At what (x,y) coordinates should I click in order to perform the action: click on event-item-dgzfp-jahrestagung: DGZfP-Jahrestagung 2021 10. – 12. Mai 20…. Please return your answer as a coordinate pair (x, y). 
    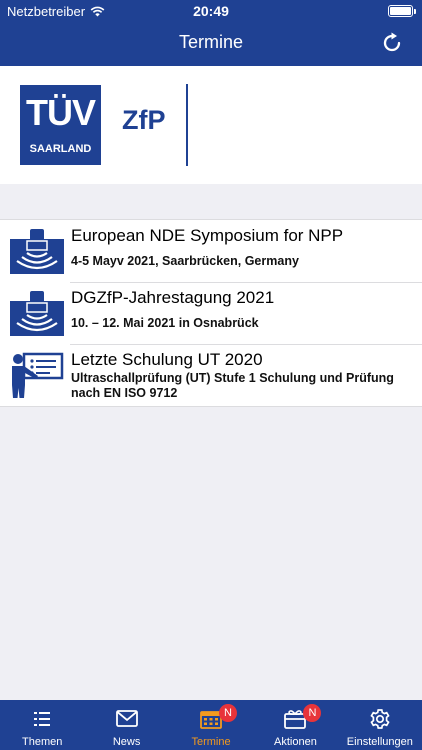
    Looking at the image, I should click on (211, 313).